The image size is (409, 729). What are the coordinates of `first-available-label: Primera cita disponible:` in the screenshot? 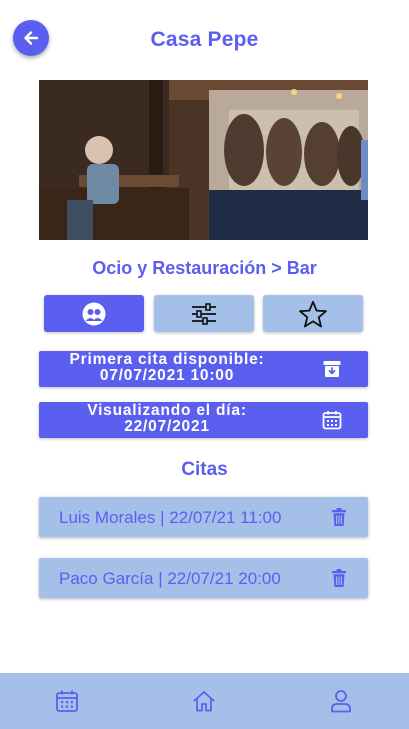 It's located at (167, 359).